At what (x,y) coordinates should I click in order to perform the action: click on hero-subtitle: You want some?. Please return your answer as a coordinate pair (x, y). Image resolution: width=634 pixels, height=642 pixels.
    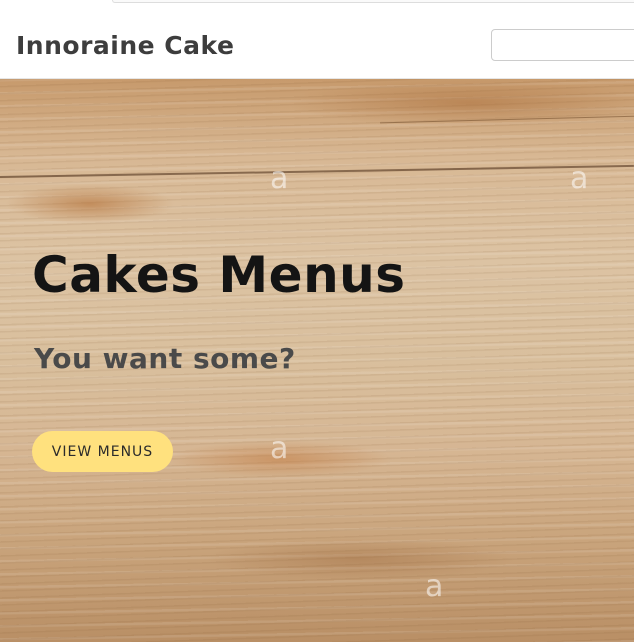
    Looking at the image, I should click on (165, 358).